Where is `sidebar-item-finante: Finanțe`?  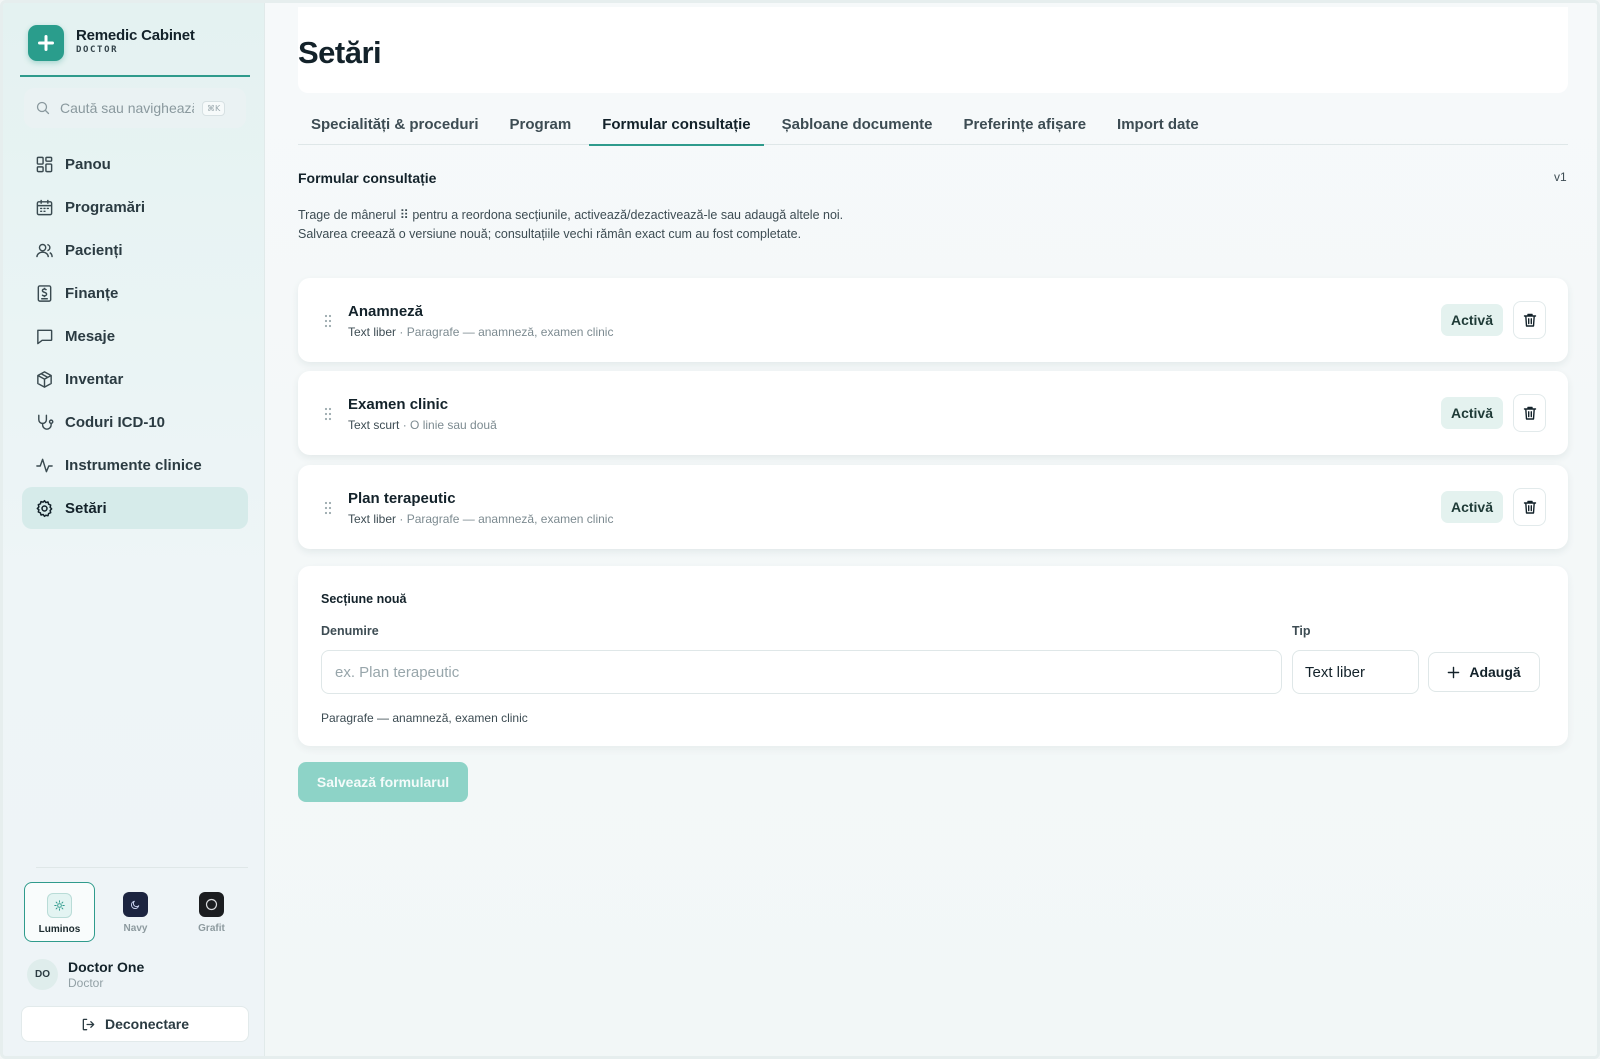
sidebar-item-finante: Finanțe is located at coordinates (135, 293).